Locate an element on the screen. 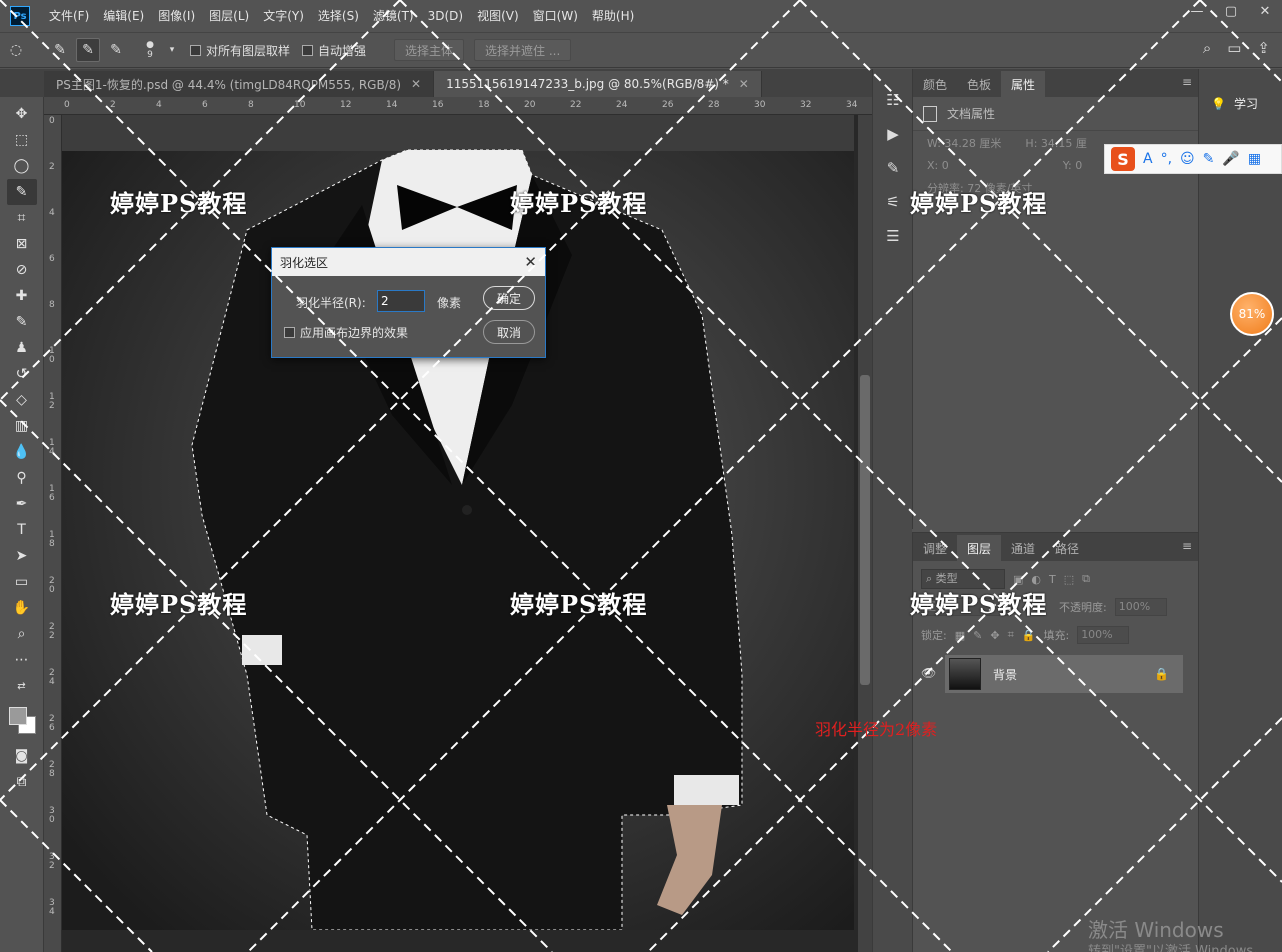 Image resolution: width=1282 pixels, height=952 pixels. select-subject-button: 选择主体 is located at coordinates (429, 50).